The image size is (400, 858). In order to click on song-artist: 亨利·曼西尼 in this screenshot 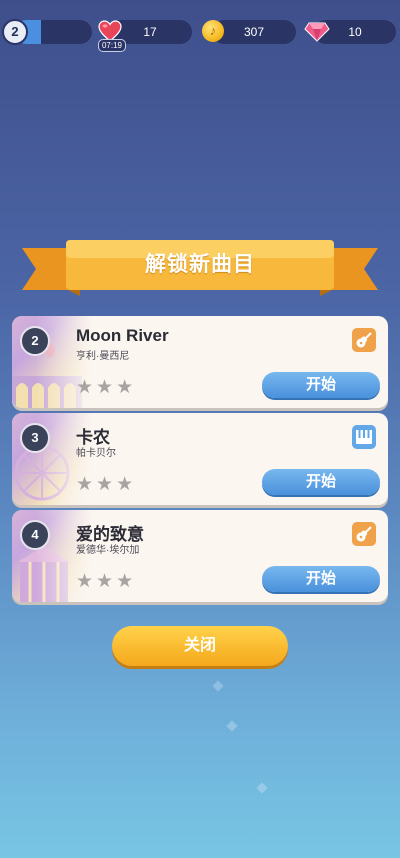, I will do `click(103, 356)`.